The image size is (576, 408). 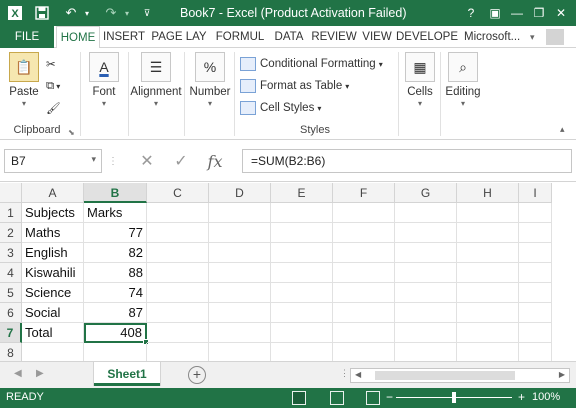 What do you see at coordinates (178, 213) in the screenshot?
I see `cell-c1` at bounding box center [178, 213].